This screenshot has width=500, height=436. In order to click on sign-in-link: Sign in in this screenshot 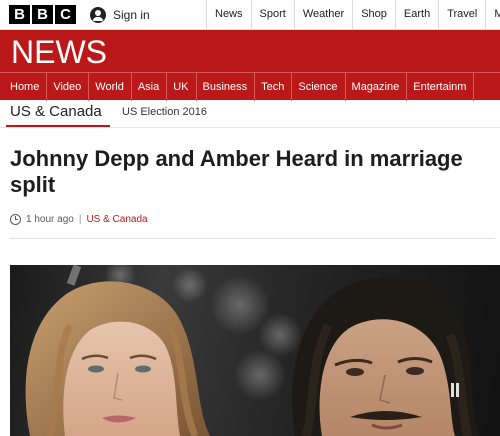, I will do `click(120, 14)`.